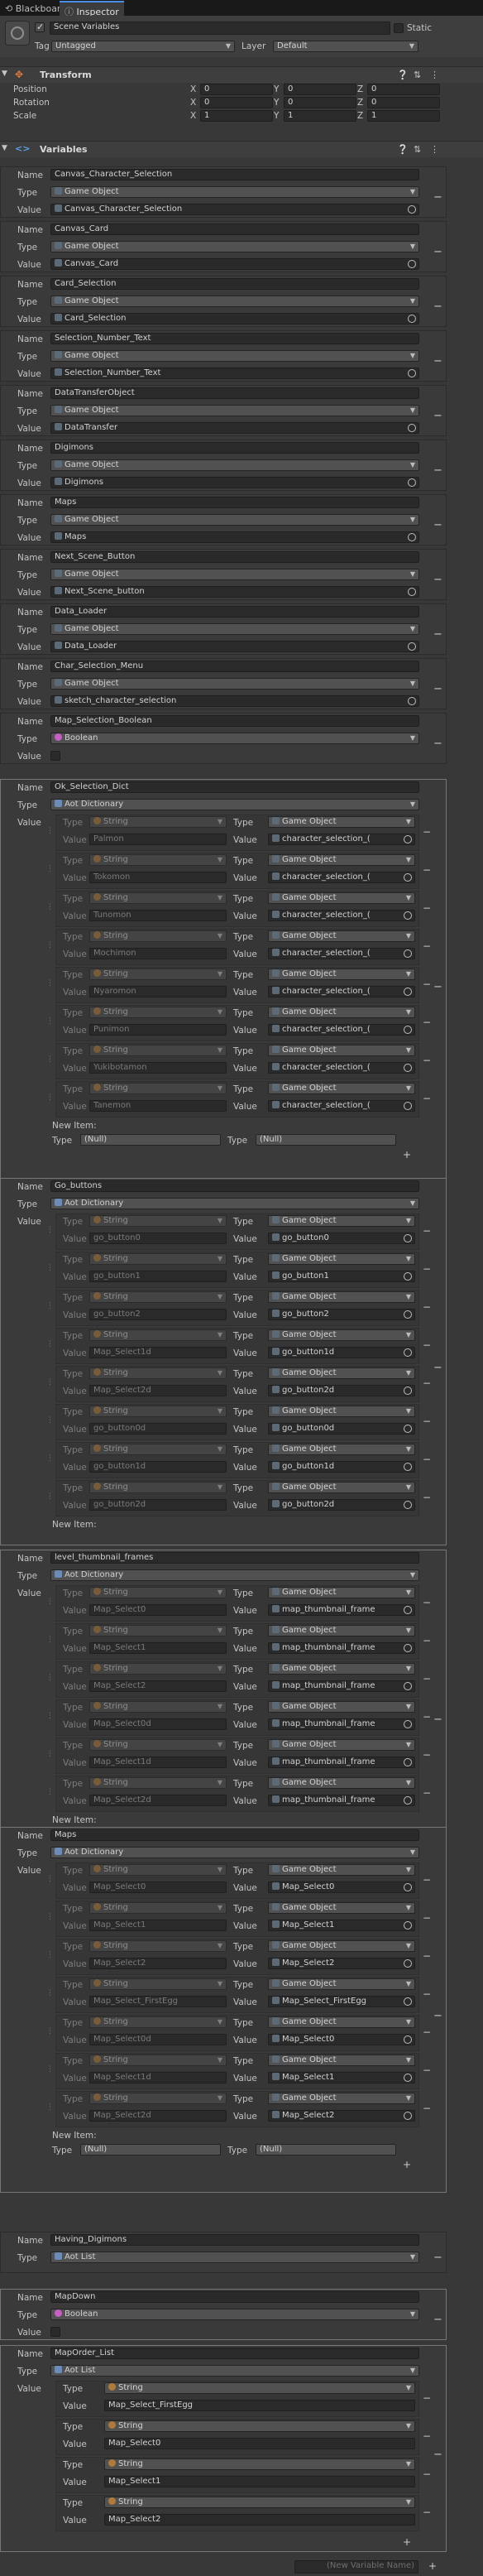  I want to click on value-object-field: go_button0d, so click(341, 1429).